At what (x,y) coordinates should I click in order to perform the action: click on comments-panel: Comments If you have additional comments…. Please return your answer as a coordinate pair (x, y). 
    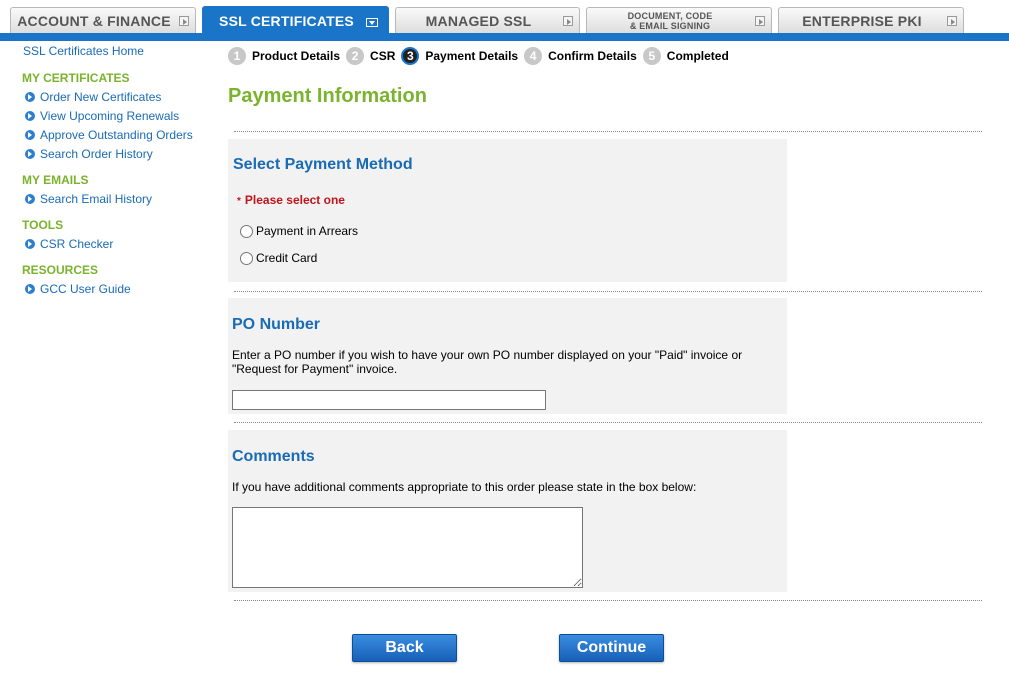
    Looking at the image, I should click on (507, 511).